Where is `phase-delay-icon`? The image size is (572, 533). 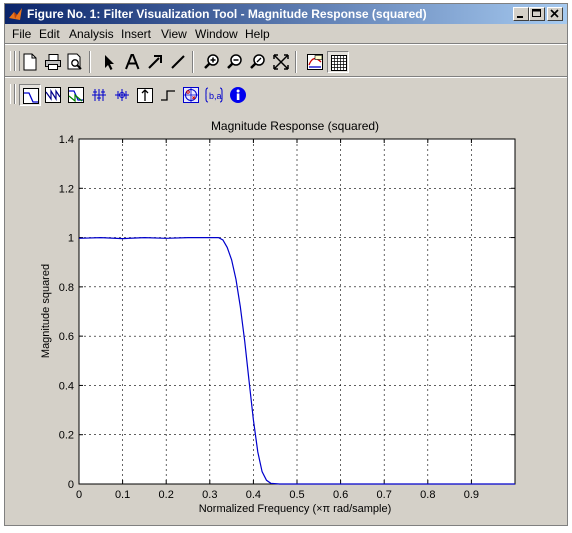 phase-delay-icon is located at coordinates (122, 95).